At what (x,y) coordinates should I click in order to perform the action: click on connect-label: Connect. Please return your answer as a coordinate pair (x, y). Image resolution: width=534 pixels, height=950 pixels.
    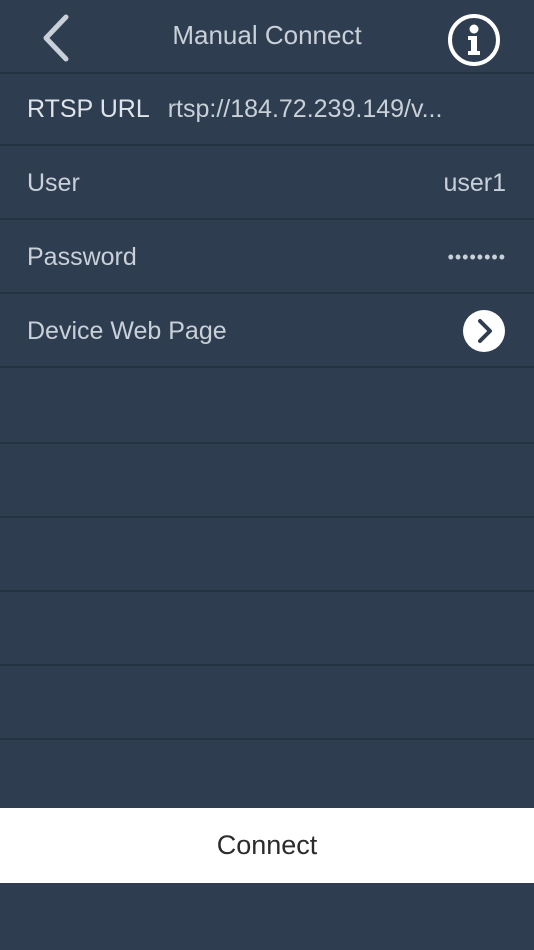
    Looking at the image, I should click on (267, 845).